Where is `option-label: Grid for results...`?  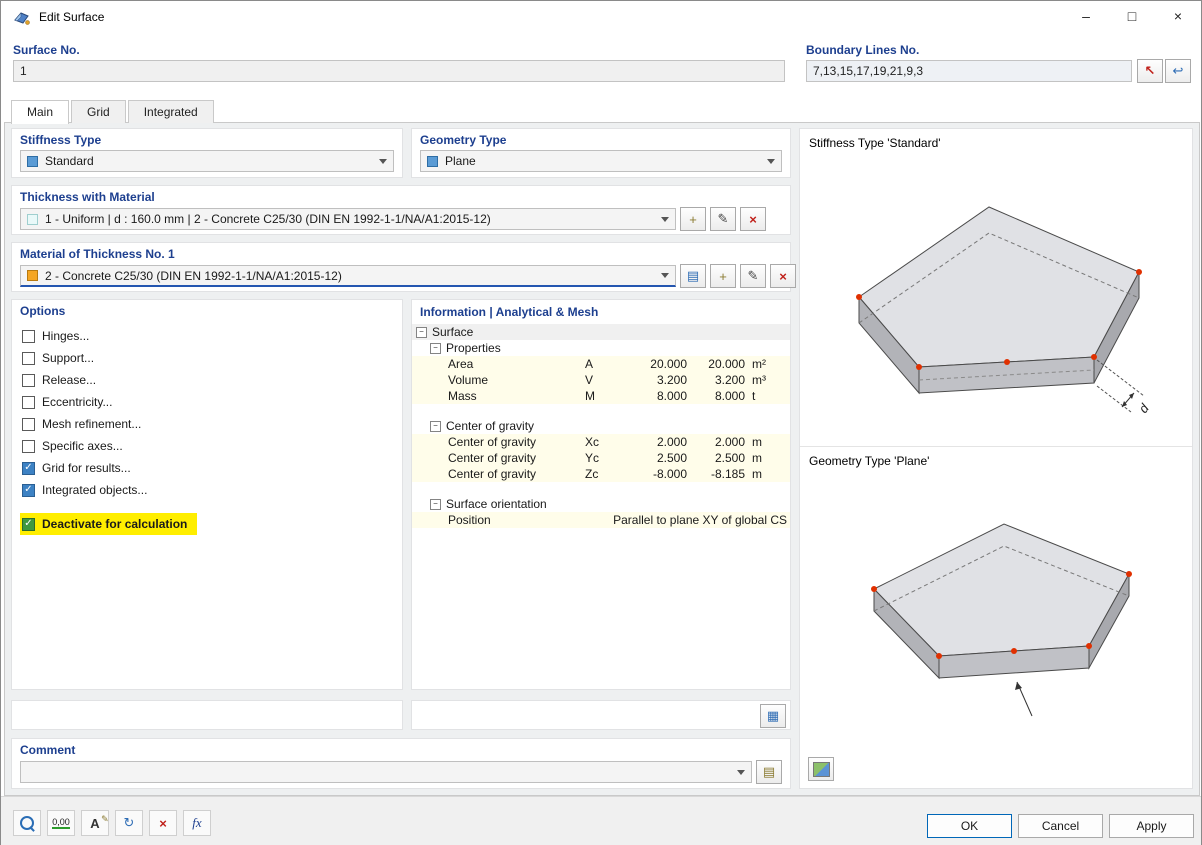
option-label: Grid for results... is located at coordinates (86, 468).